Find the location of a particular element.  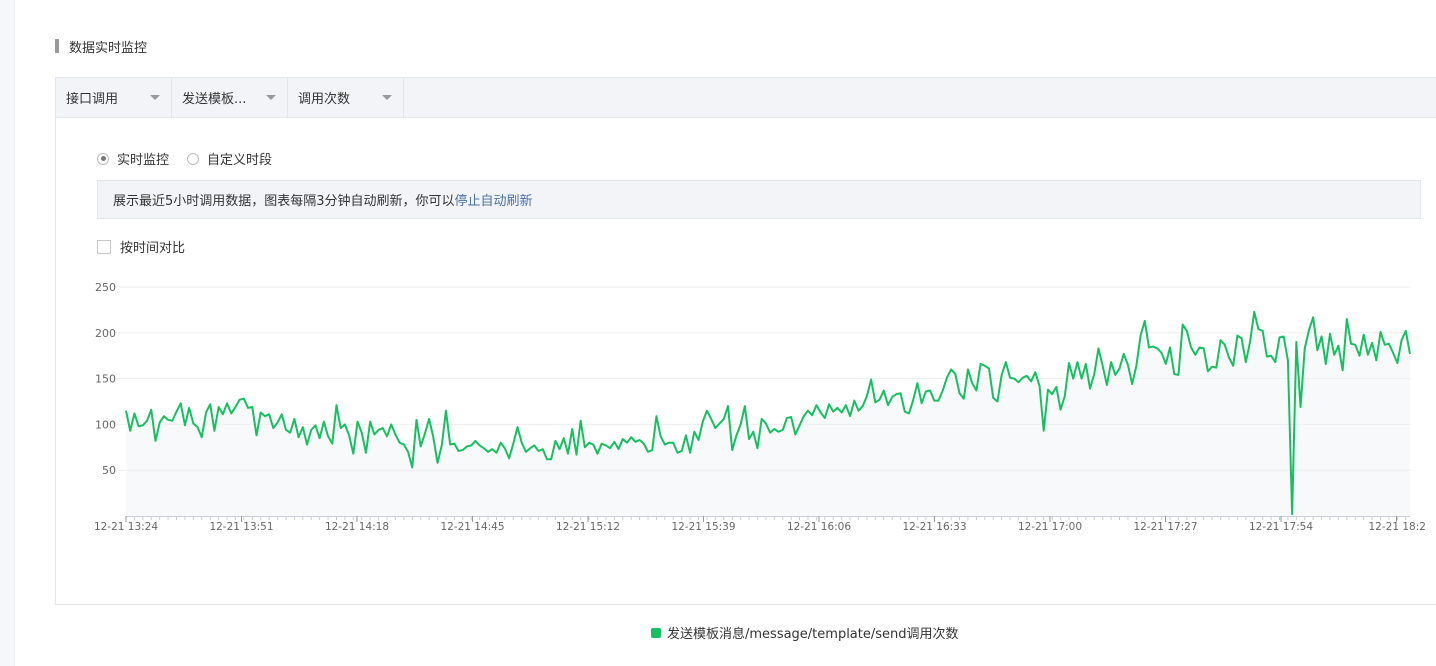

x-tick-label: 12-21 16:06 is located at coordinates (819, 527).